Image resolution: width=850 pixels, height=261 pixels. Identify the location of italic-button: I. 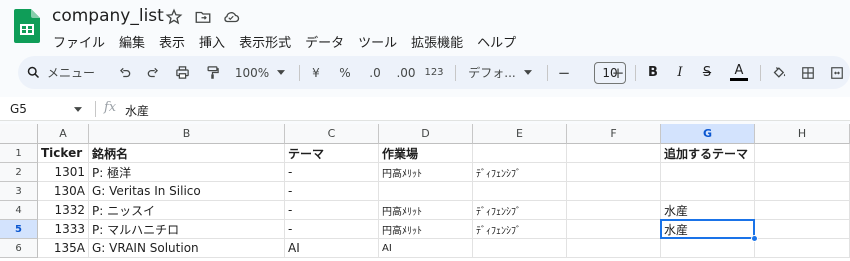
(680, 72).